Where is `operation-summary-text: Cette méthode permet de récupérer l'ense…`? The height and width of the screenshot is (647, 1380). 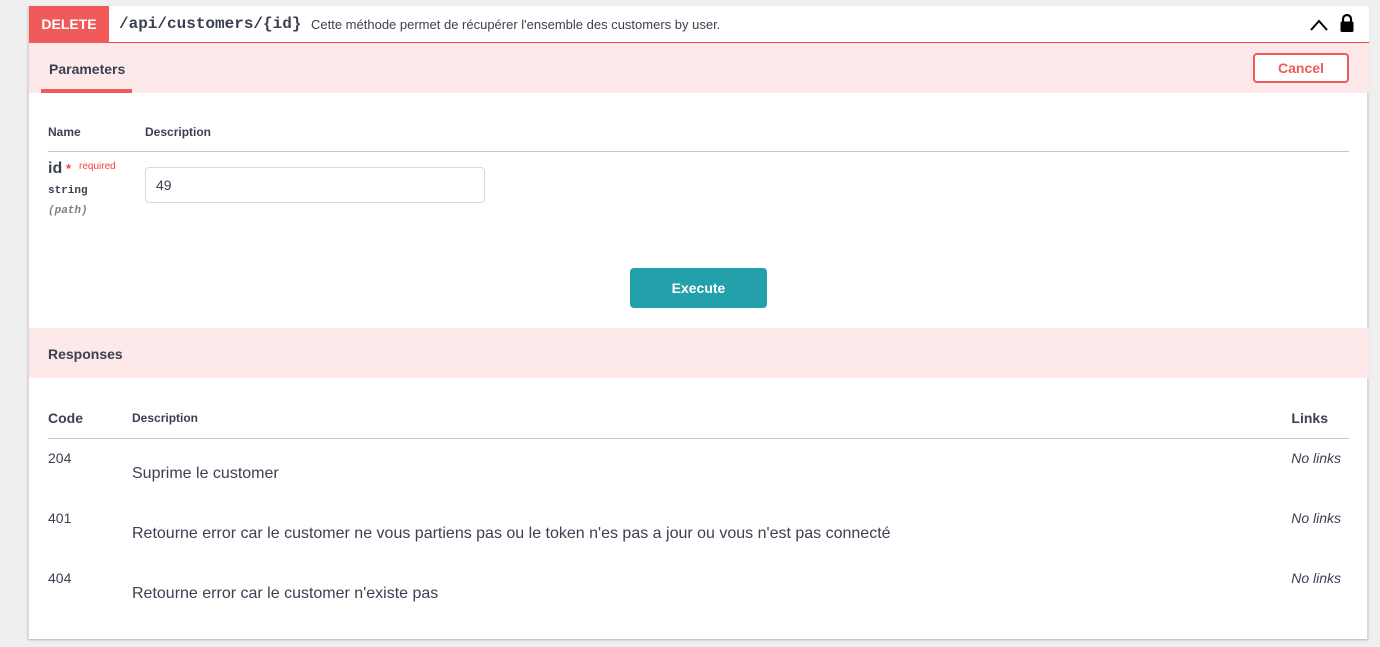 operation-summary-text: Cette méthode permet de récupérer l'ense… is located at coordinates (516, 24).